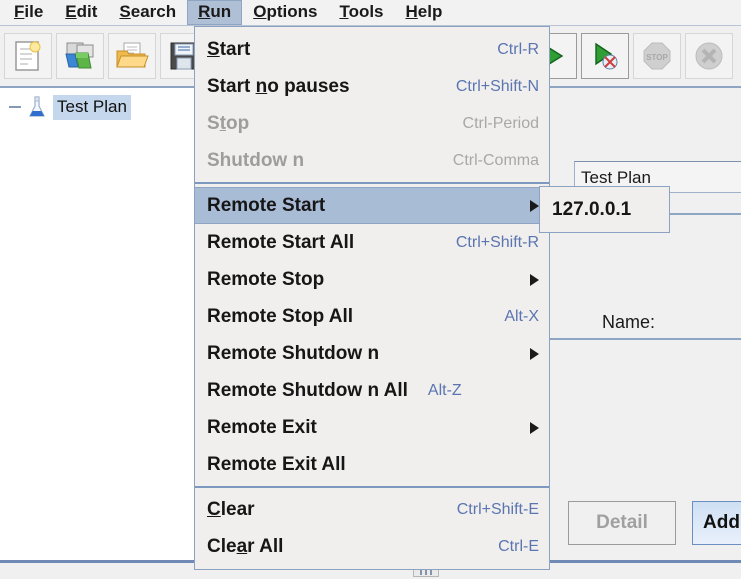 The height and width of the screenshot is (579, 741). What do you see at coordinates (372, 279) in the screenshot?
I see `menu-item-remote-stop: Remote Stop` at bounding box center [372, 279].